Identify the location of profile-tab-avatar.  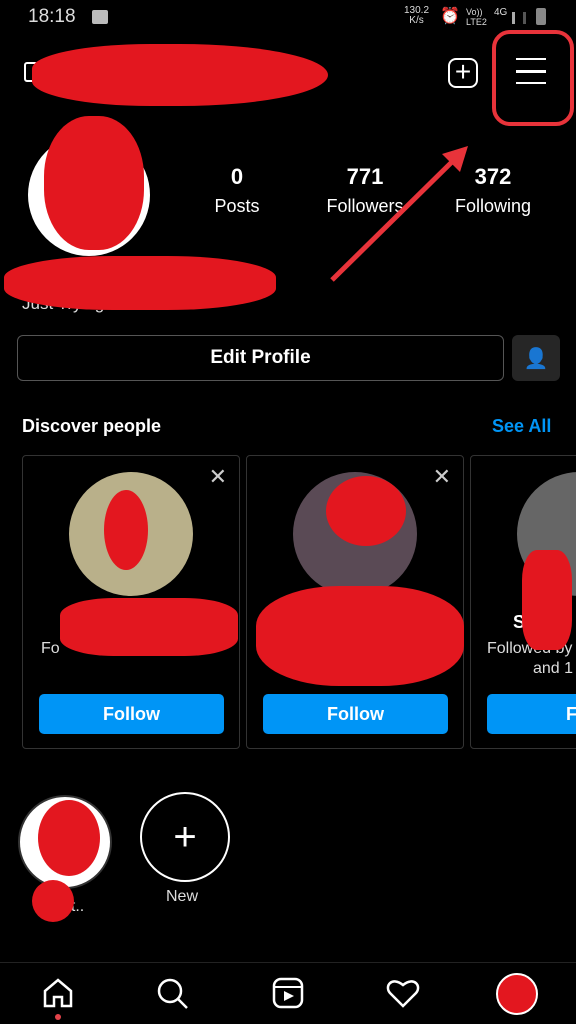
(517, 994).